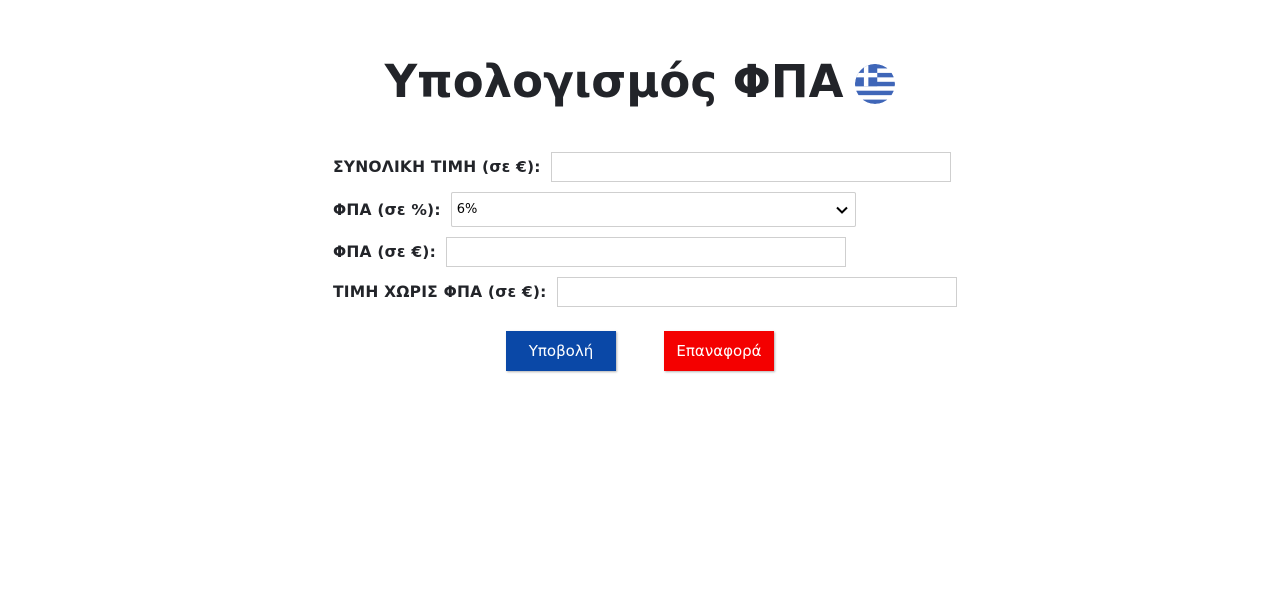 The height and width of the screenshot is (589, 1280). I want to click on vat-amount-row: ΦΠΑ (σε €):, so click(589, 252).